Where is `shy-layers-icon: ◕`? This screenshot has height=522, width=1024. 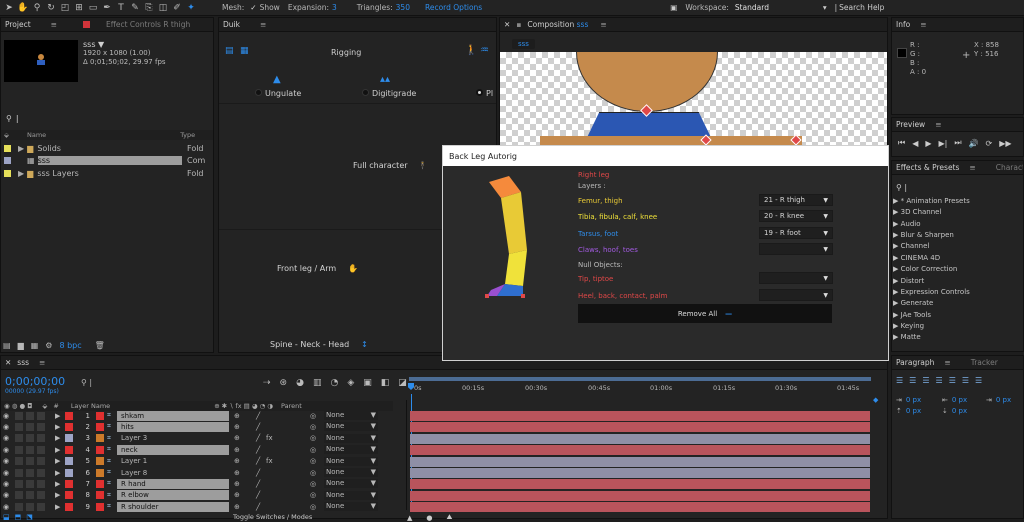 shy-layers-icon: ◕ is located at coordinates (300, 383).